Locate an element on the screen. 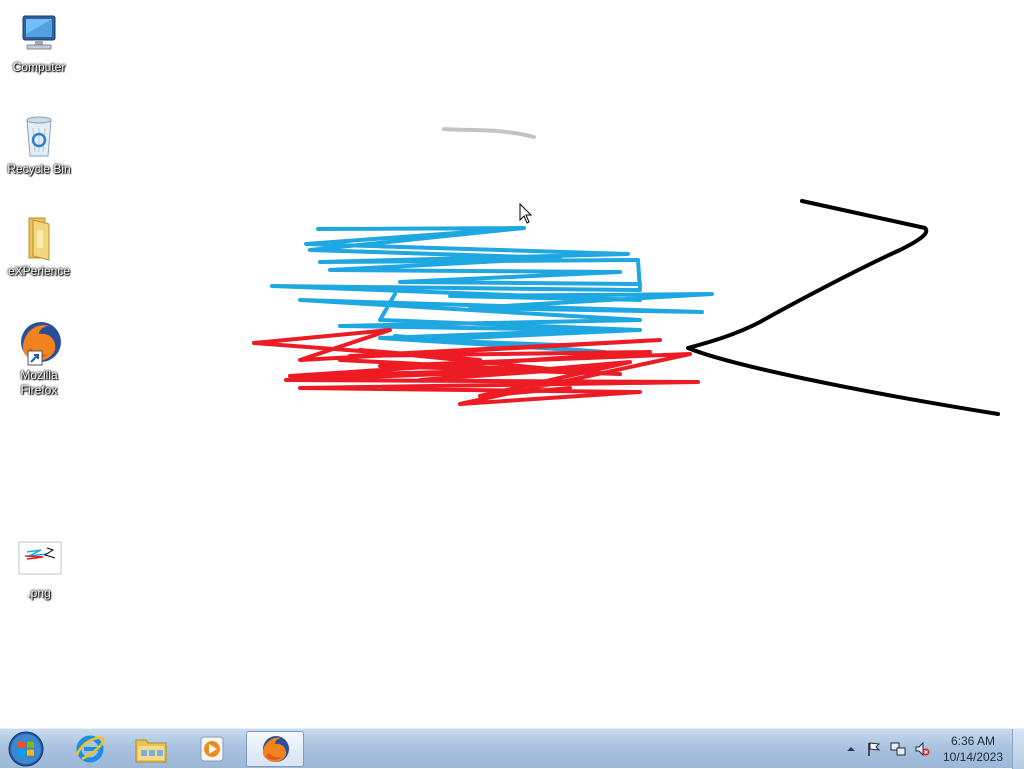 This screenshot has width=1024, height=769. start-button is located at coordinates (26, 749).